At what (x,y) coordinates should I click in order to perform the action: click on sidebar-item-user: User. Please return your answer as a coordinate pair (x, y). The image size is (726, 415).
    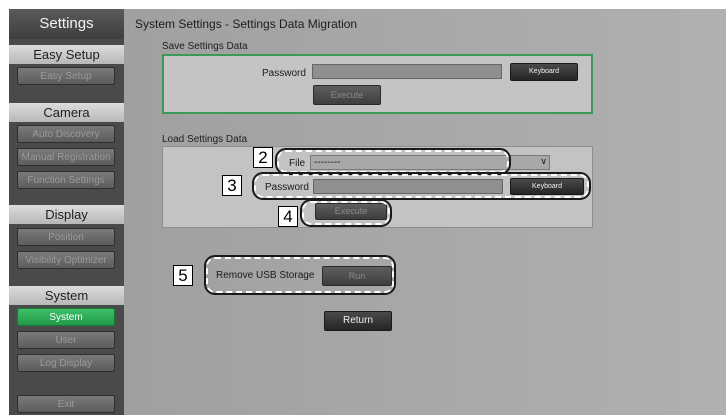
    Looking at the image, I should click on (66, 340).